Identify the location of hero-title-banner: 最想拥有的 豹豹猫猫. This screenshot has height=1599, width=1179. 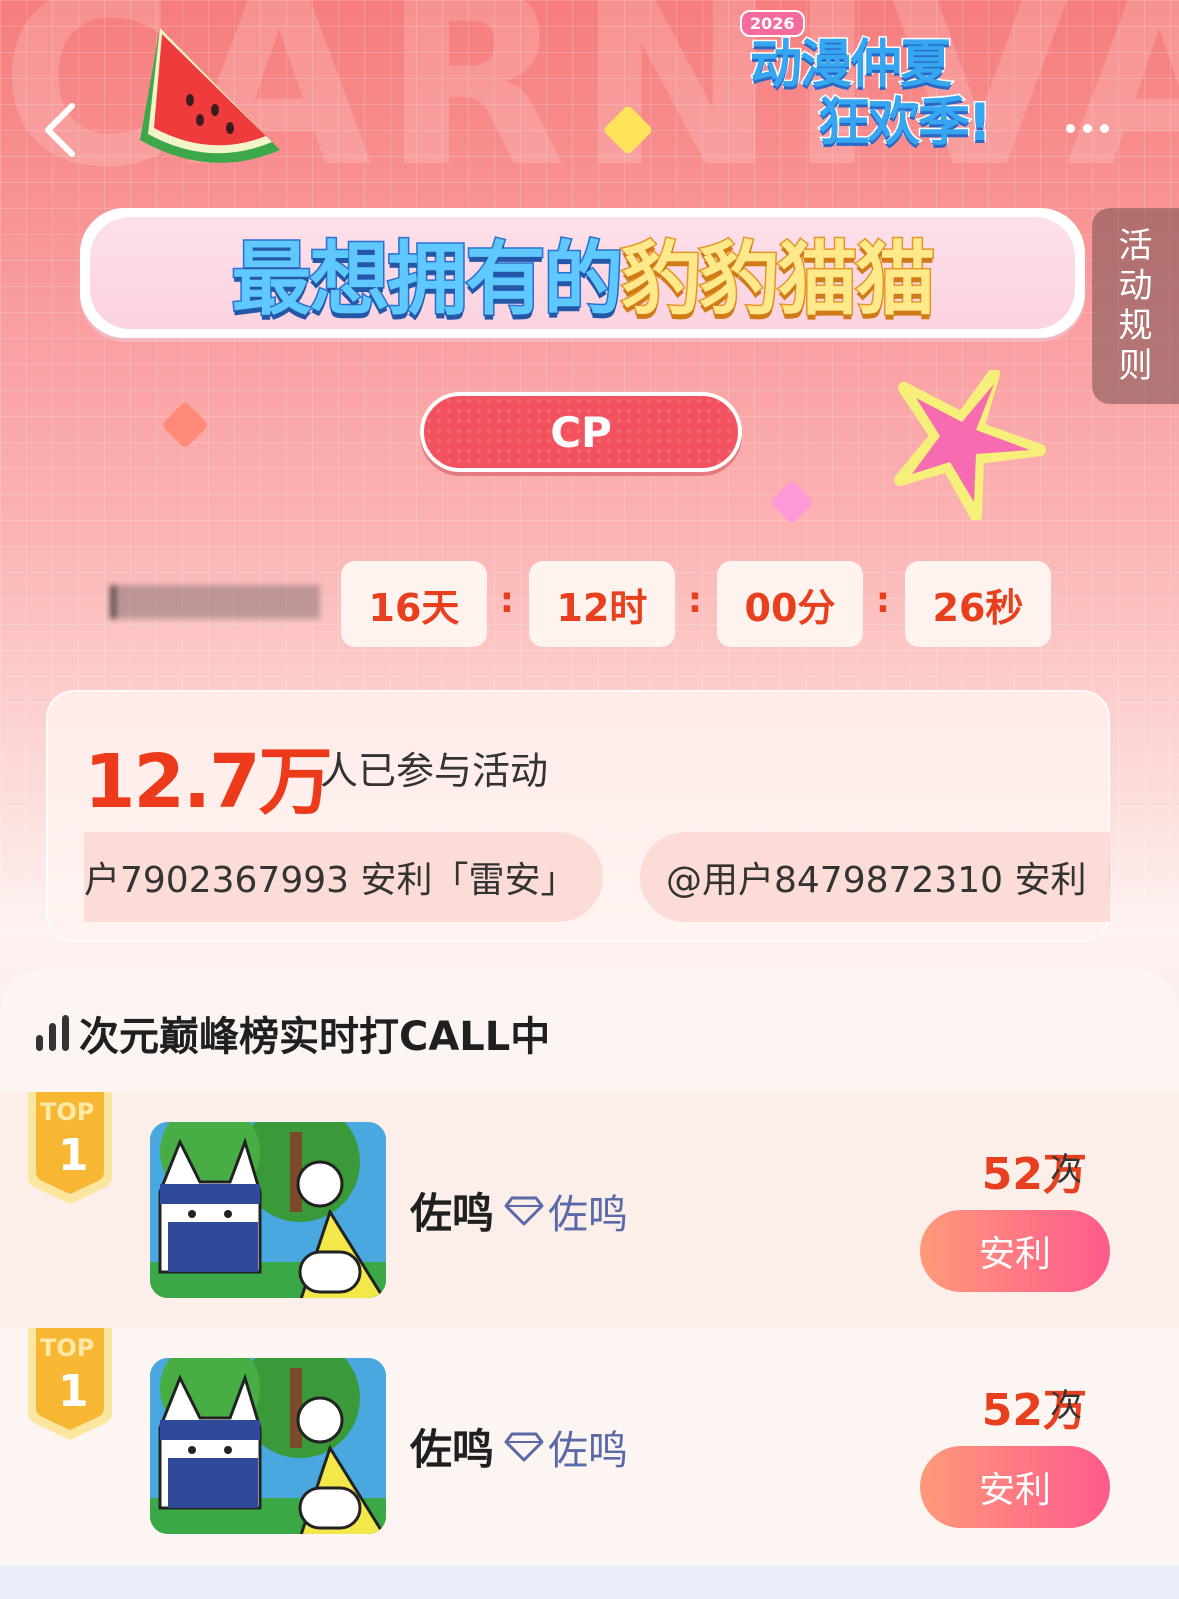
(582, 273).